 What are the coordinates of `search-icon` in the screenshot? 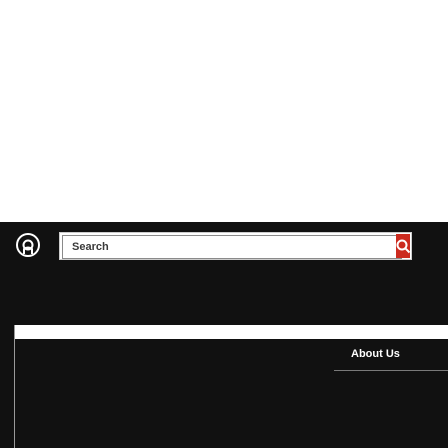 It's located at (403, 246).